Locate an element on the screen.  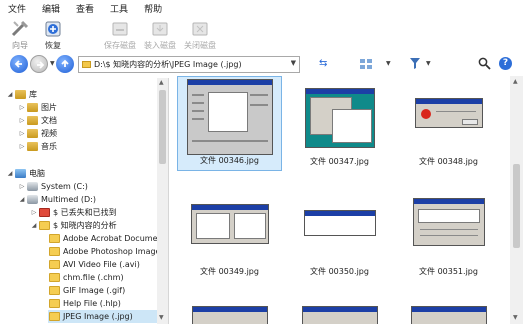
tree-item-acrobat: Adobe Acrobat Documer is located at coordinates (104, 238).